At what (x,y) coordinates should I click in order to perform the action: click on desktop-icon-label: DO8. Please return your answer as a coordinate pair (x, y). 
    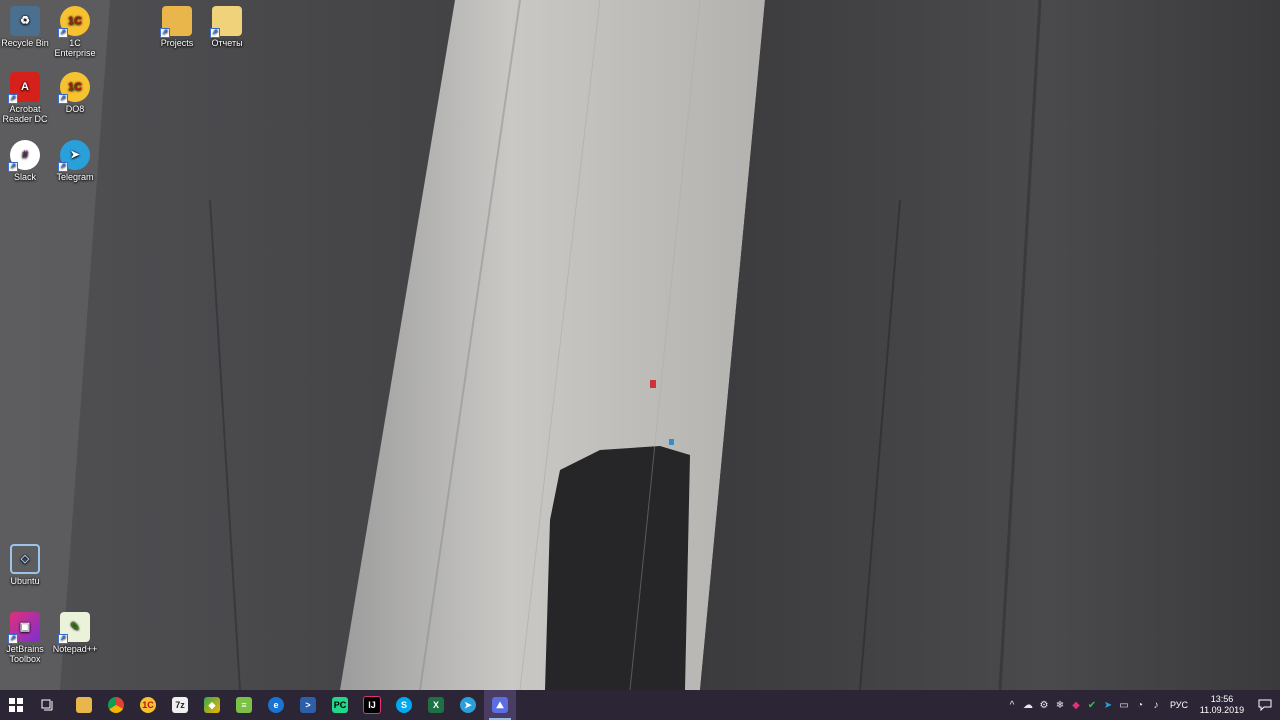
    Looking at the image, I should click on (75, 109).